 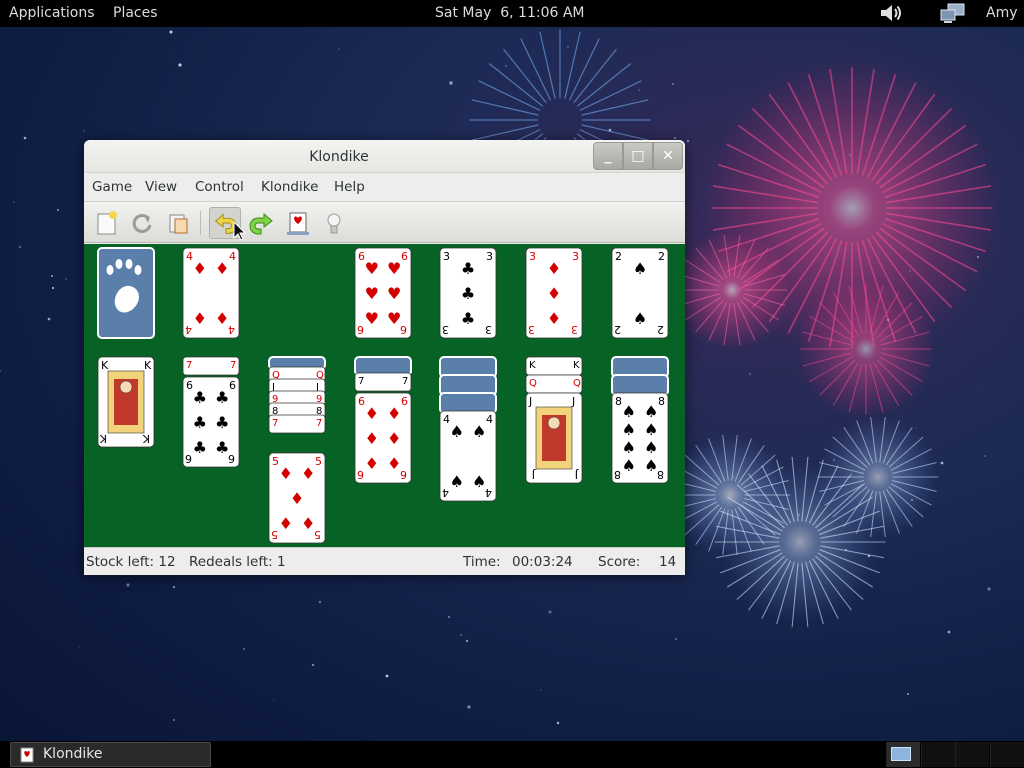 What do you see at coordinates (618, 256) in the screenshot?
I see `svg-text: 2` at bounding box center [618, 256].